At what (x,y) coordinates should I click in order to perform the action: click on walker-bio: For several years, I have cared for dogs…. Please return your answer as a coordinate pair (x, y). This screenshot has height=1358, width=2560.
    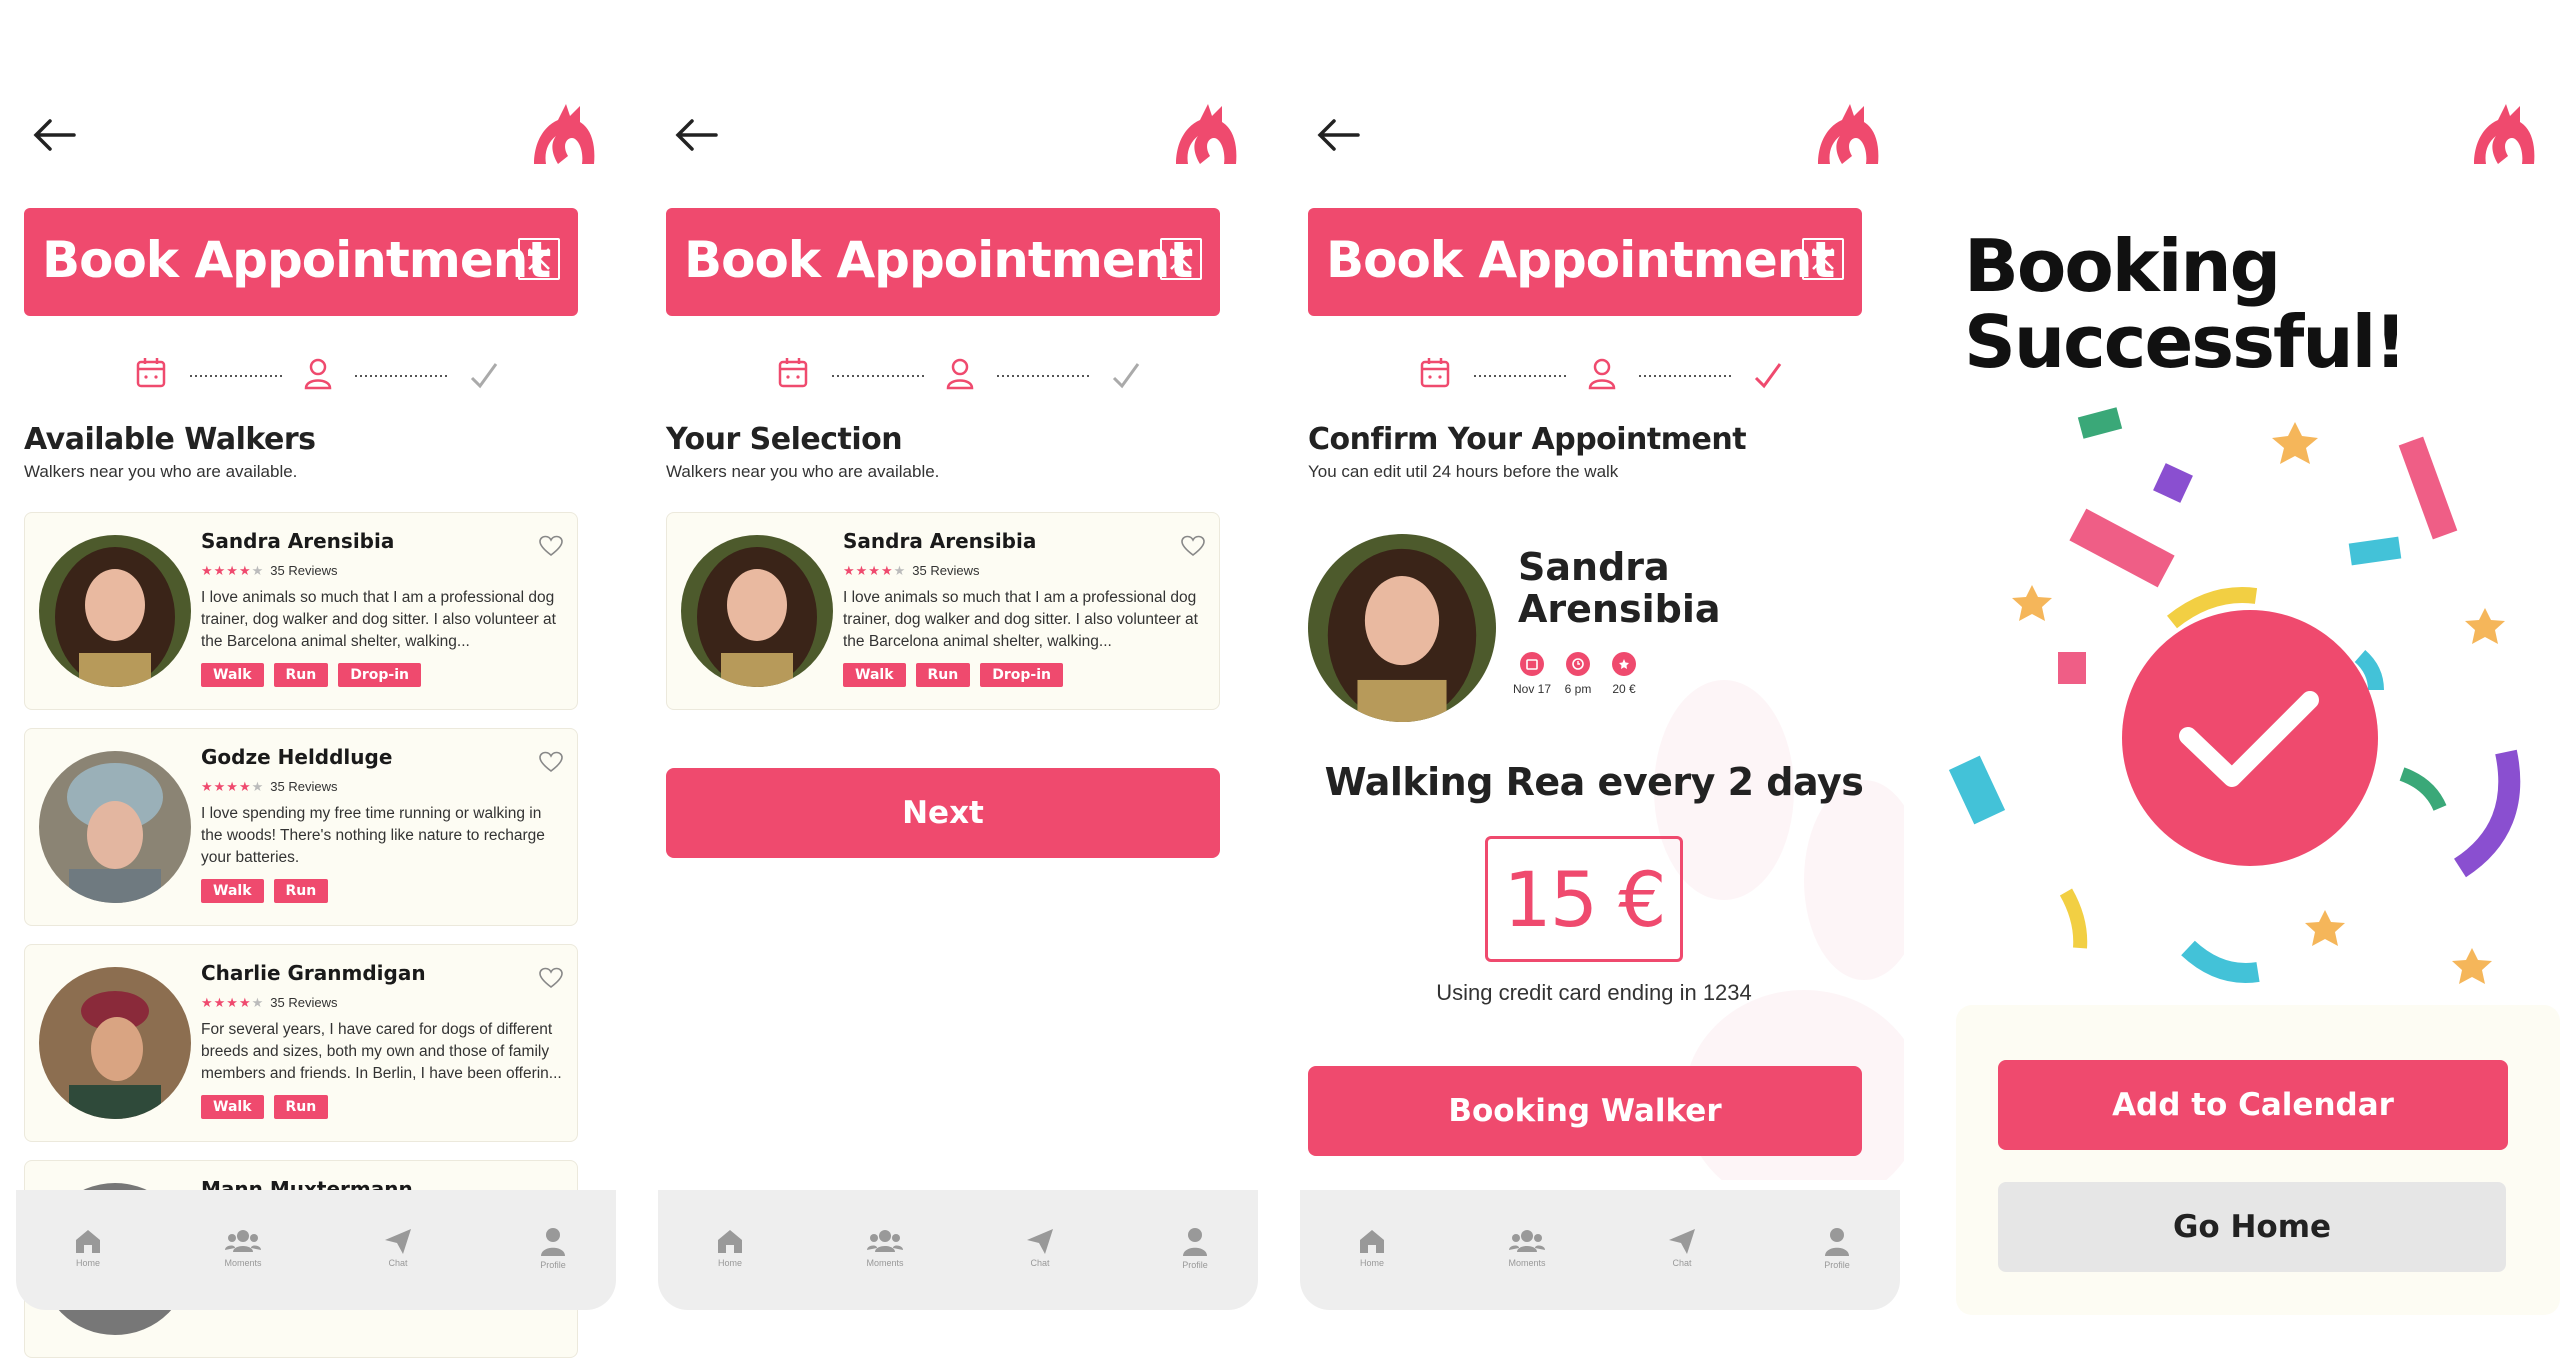
    Looking at the image, I should click on (381, 1051).